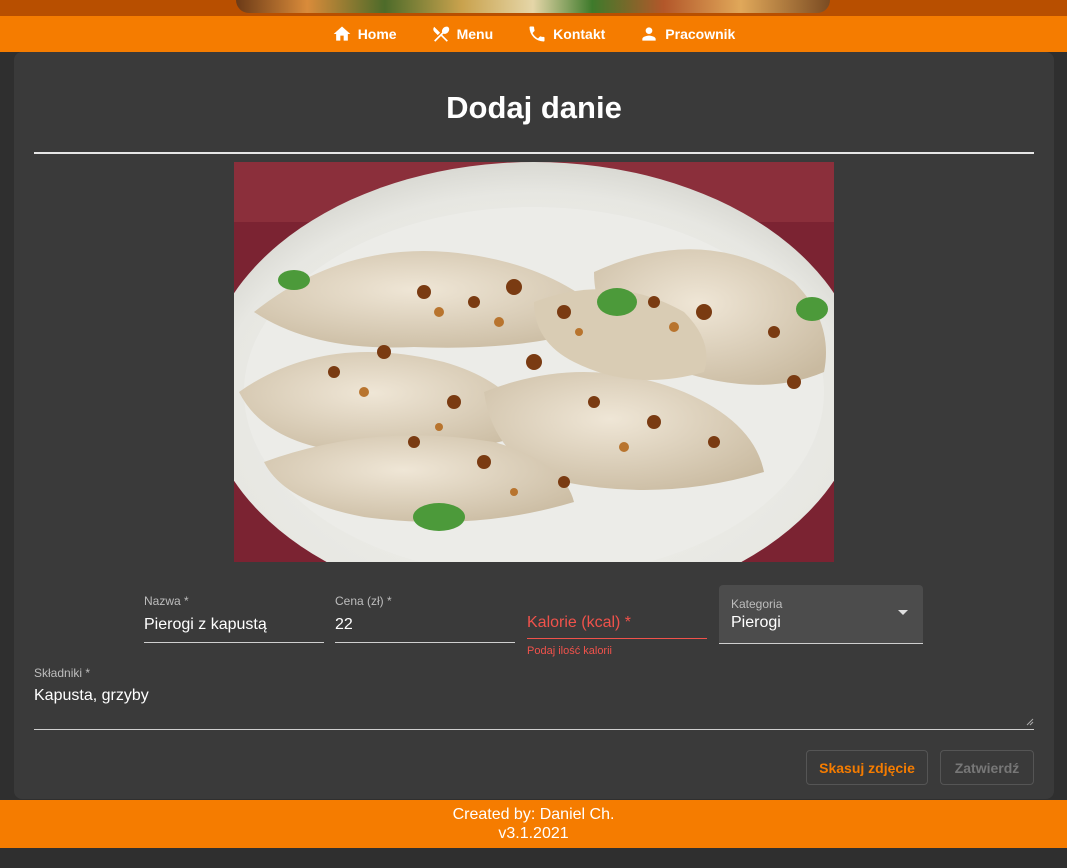 Image resolution: width=1067 pixels, height=868 pixels. What do you see at coordinates (903, 612) in the screenshot?
I see `dropdown-arrow-icon` at bounding box center [903, 612].